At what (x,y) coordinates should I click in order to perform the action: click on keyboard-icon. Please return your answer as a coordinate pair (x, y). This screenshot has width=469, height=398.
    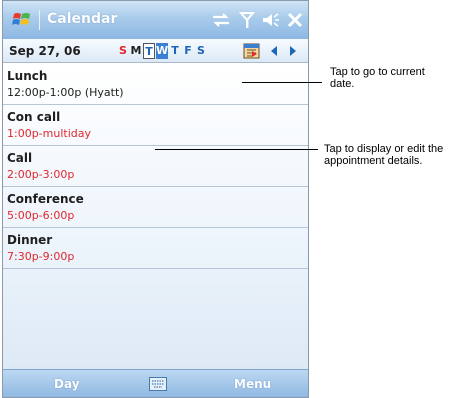
    Looking at the image, I should click on (158, 384).